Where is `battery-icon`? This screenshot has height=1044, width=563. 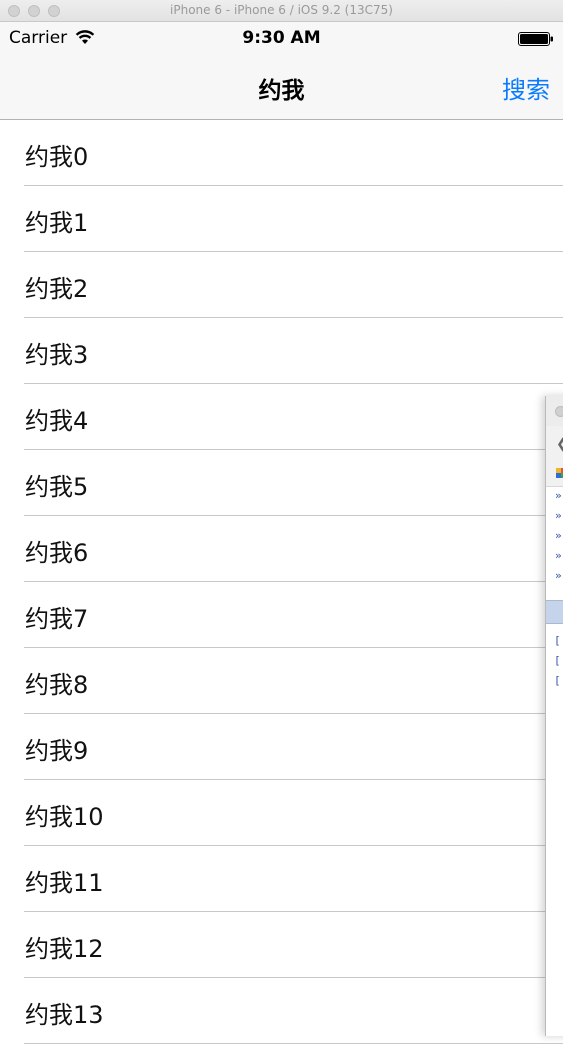 battery-icon is located at coordinates (535, 39).